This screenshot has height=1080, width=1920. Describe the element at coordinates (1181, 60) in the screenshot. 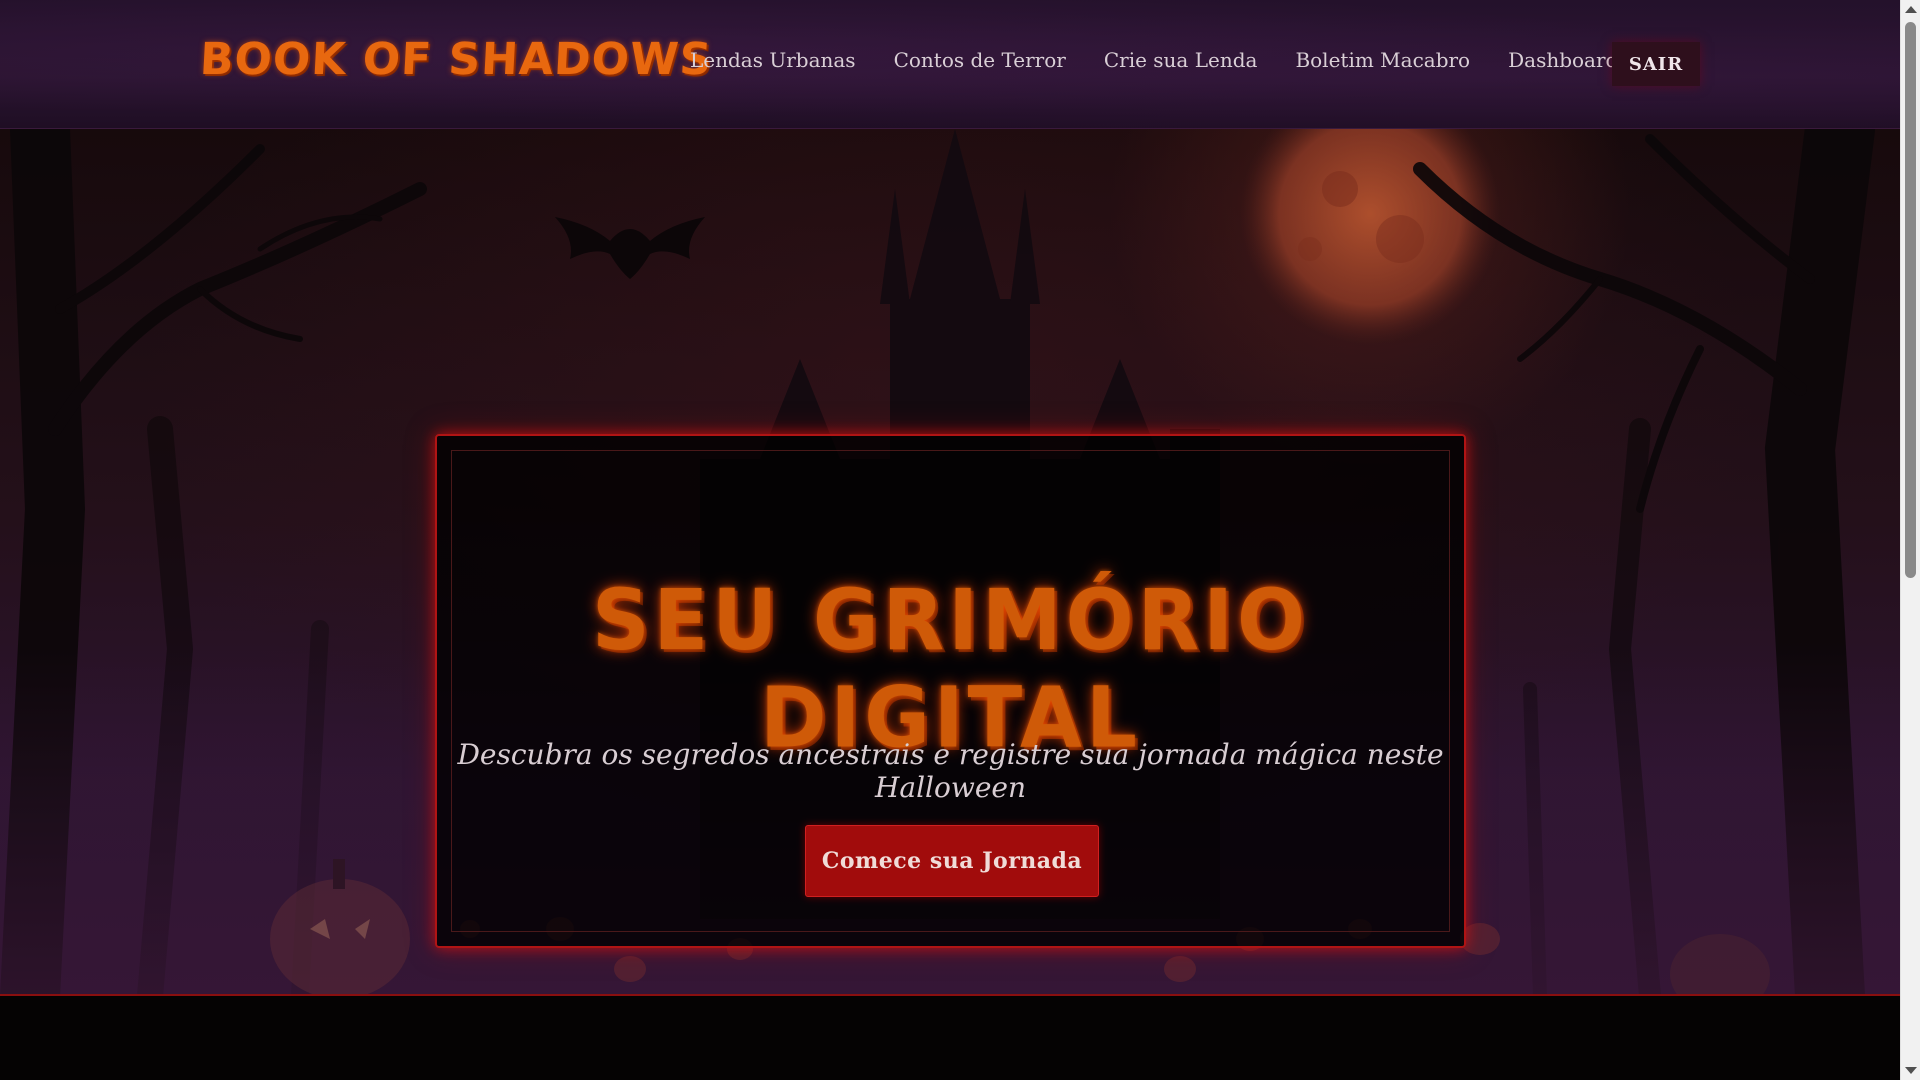

I see `nav-link-crie-sua-lenda: Crie sua Lenda` at that location.